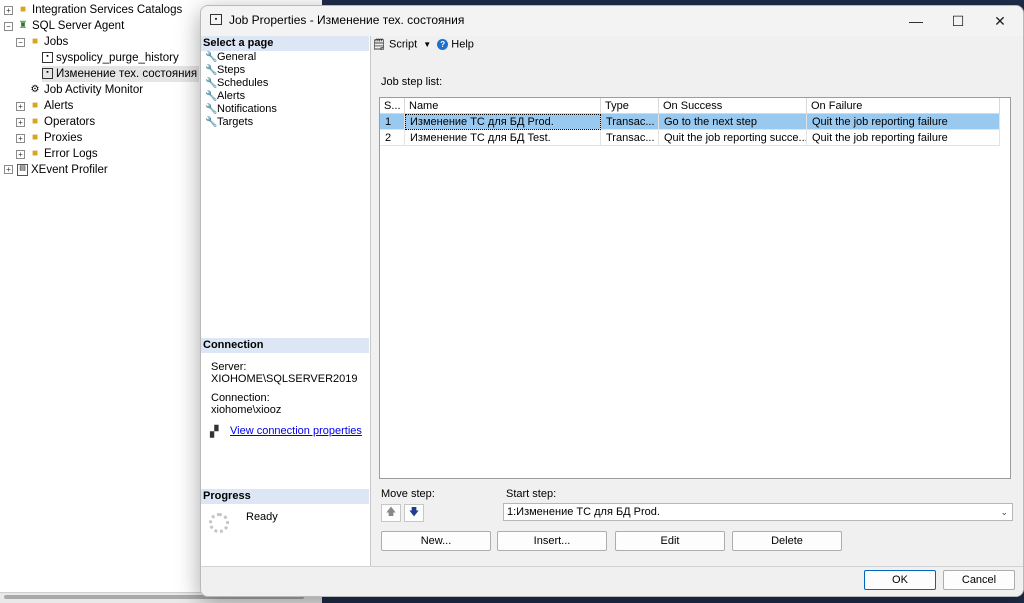 Image resolution: width=1024 pixels, height=603 pixels. What do you see at coordinates (285, 43) in the screenshot?
I see `select-page-header: Select a page` at bounding box center [285, 43].